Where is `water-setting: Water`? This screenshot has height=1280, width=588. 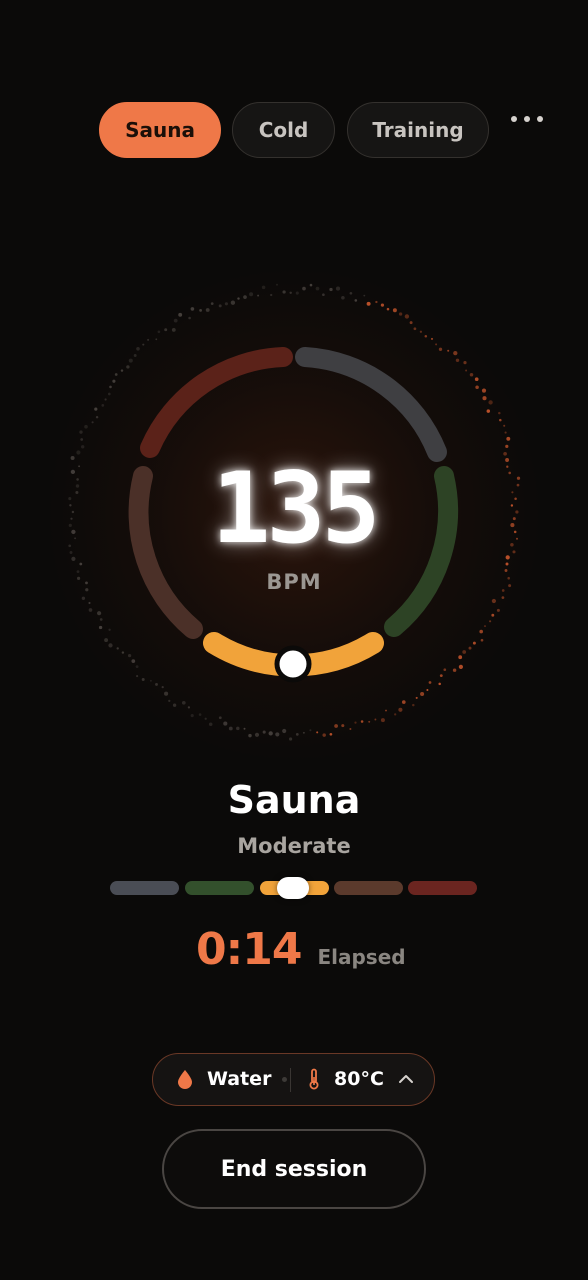
water-setting: Water is located at coordinates (224, 1079).